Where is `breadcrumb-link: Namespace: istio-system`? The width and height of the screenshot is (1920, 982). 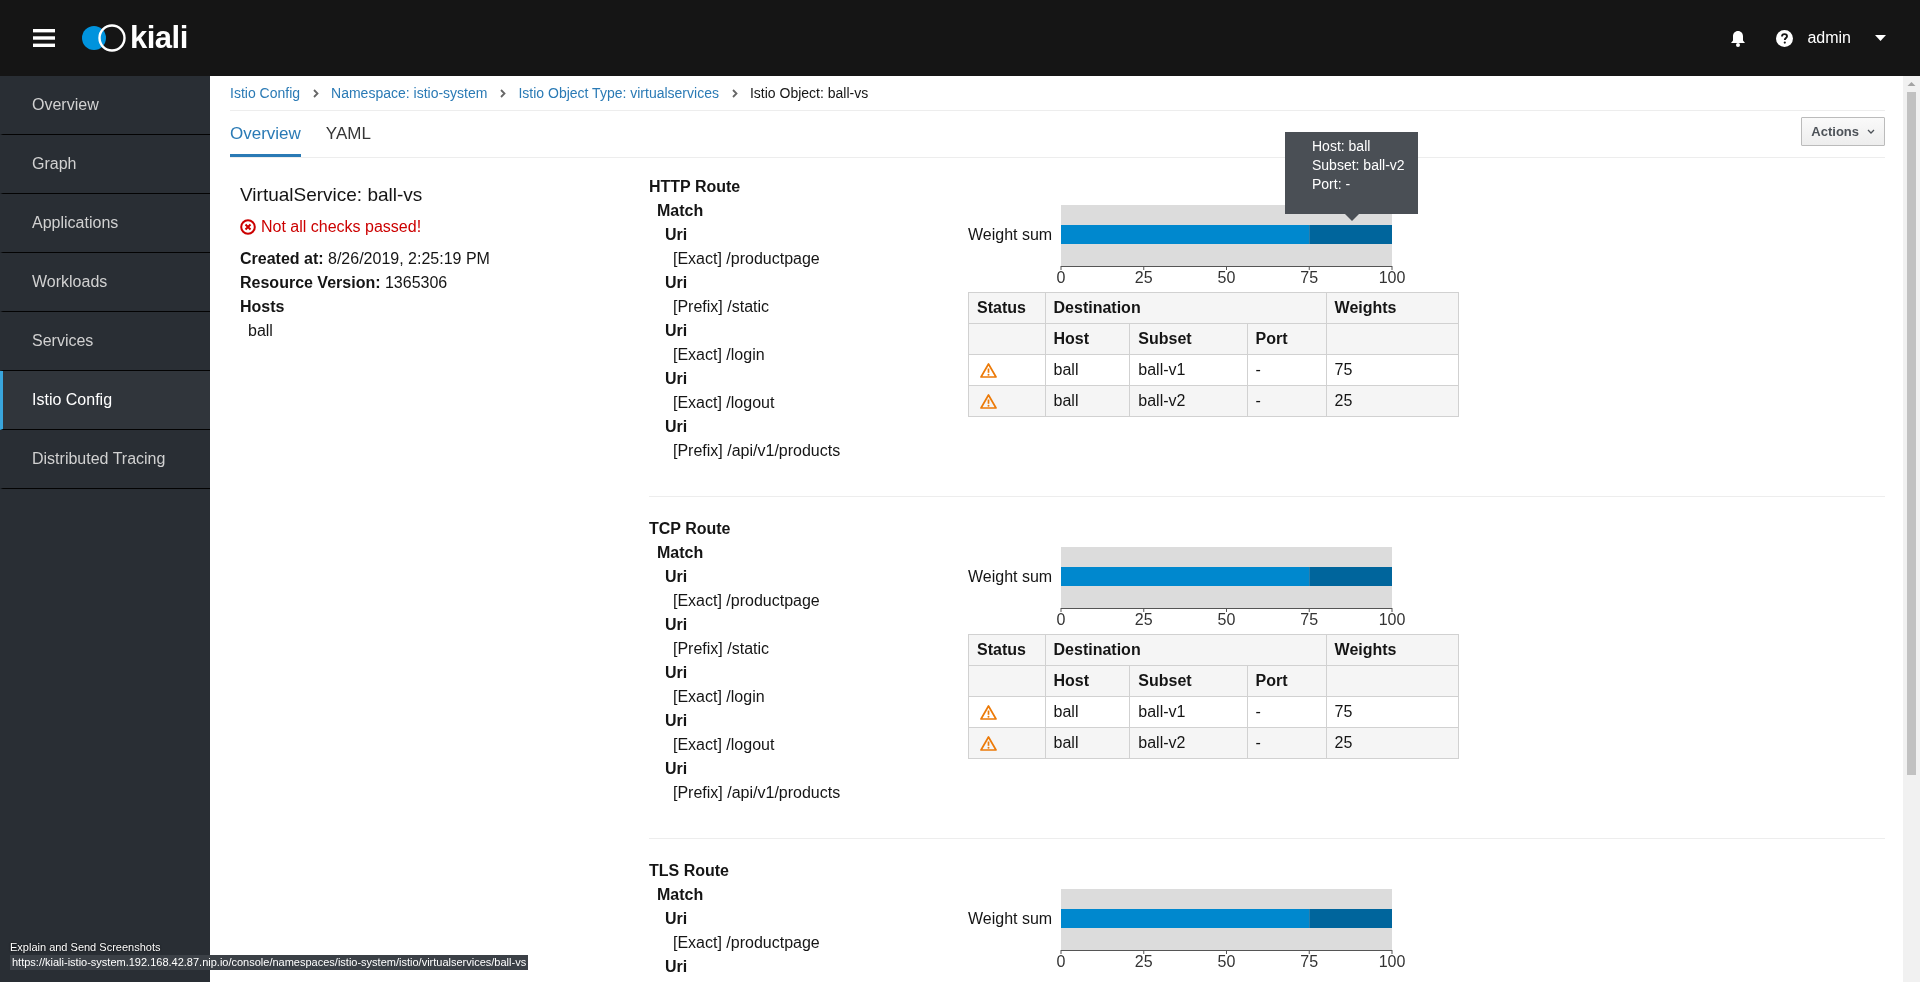
breadcrumb-link: Namespace: istio-system is located at coordinates (409, 93).